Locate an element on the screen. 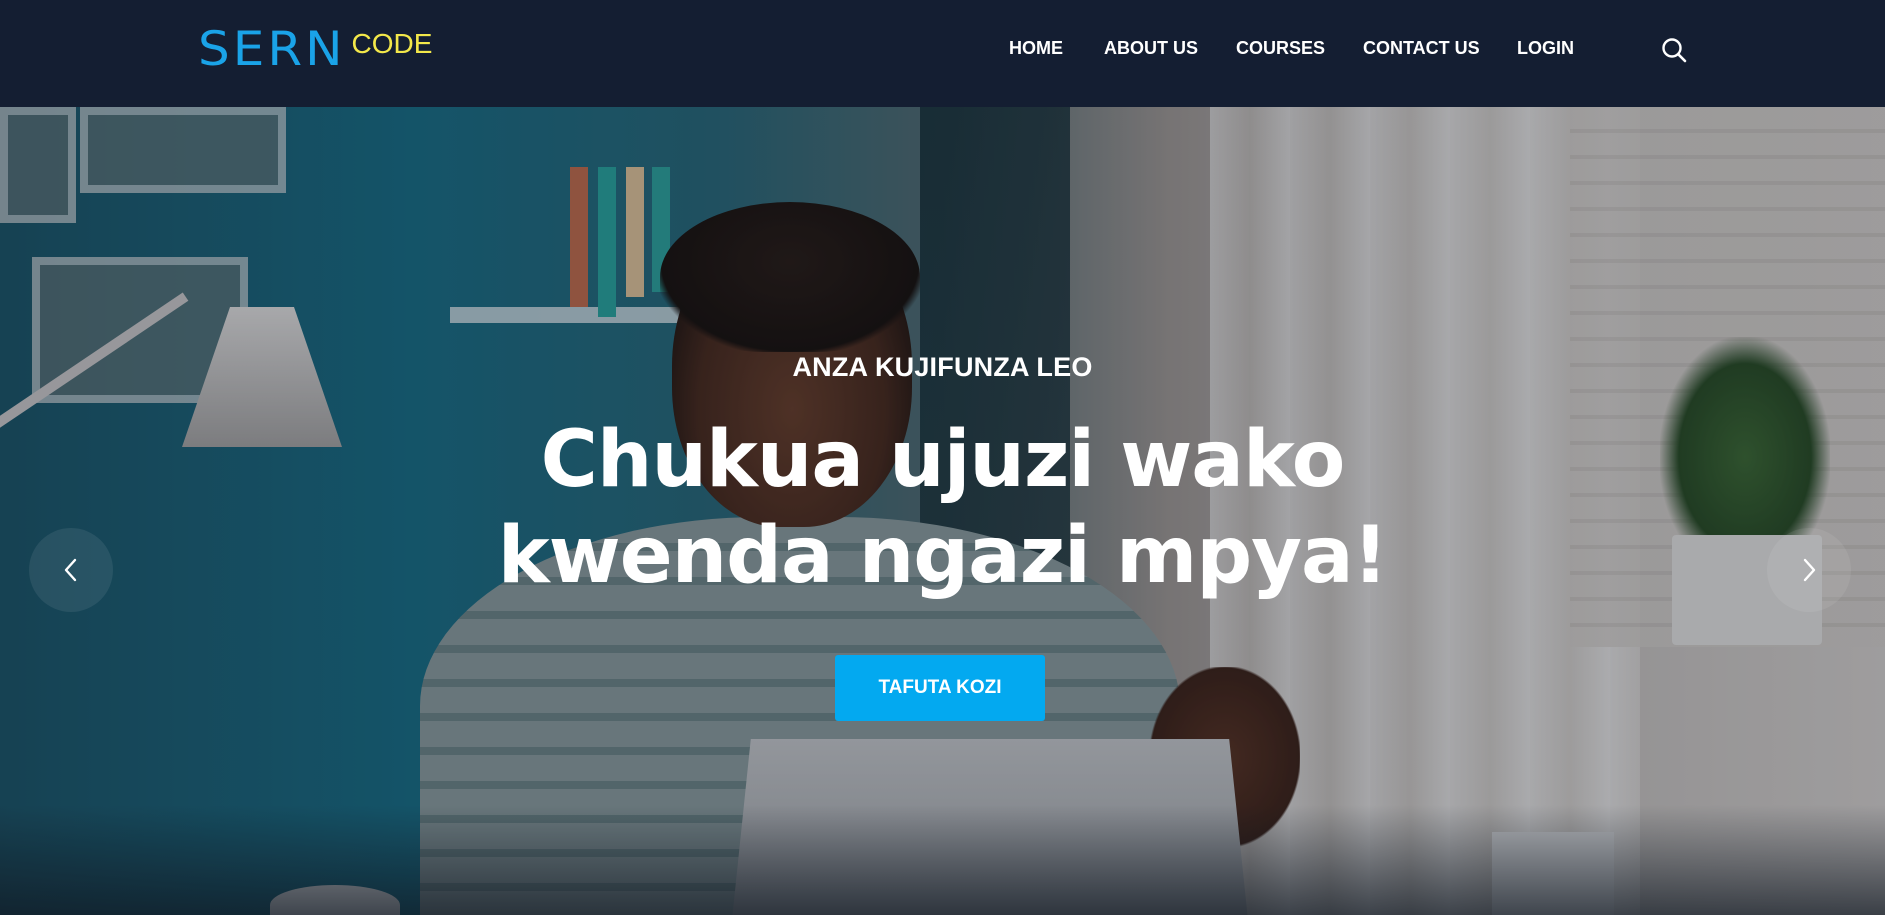 The image size is (1885, 915). logo-mark: SERN is located at coordinates (272, 49).